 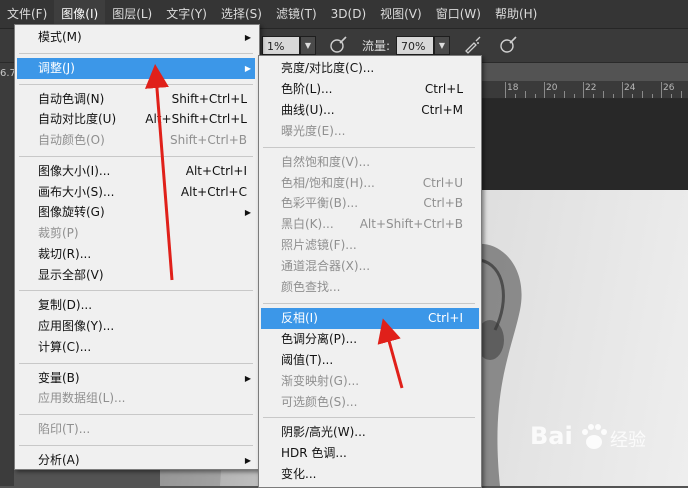 What do you see at coordinates (56, 67) in the screenshot?
I see `menu-item-label: 调整(J)` at bounding box center [56, 67].